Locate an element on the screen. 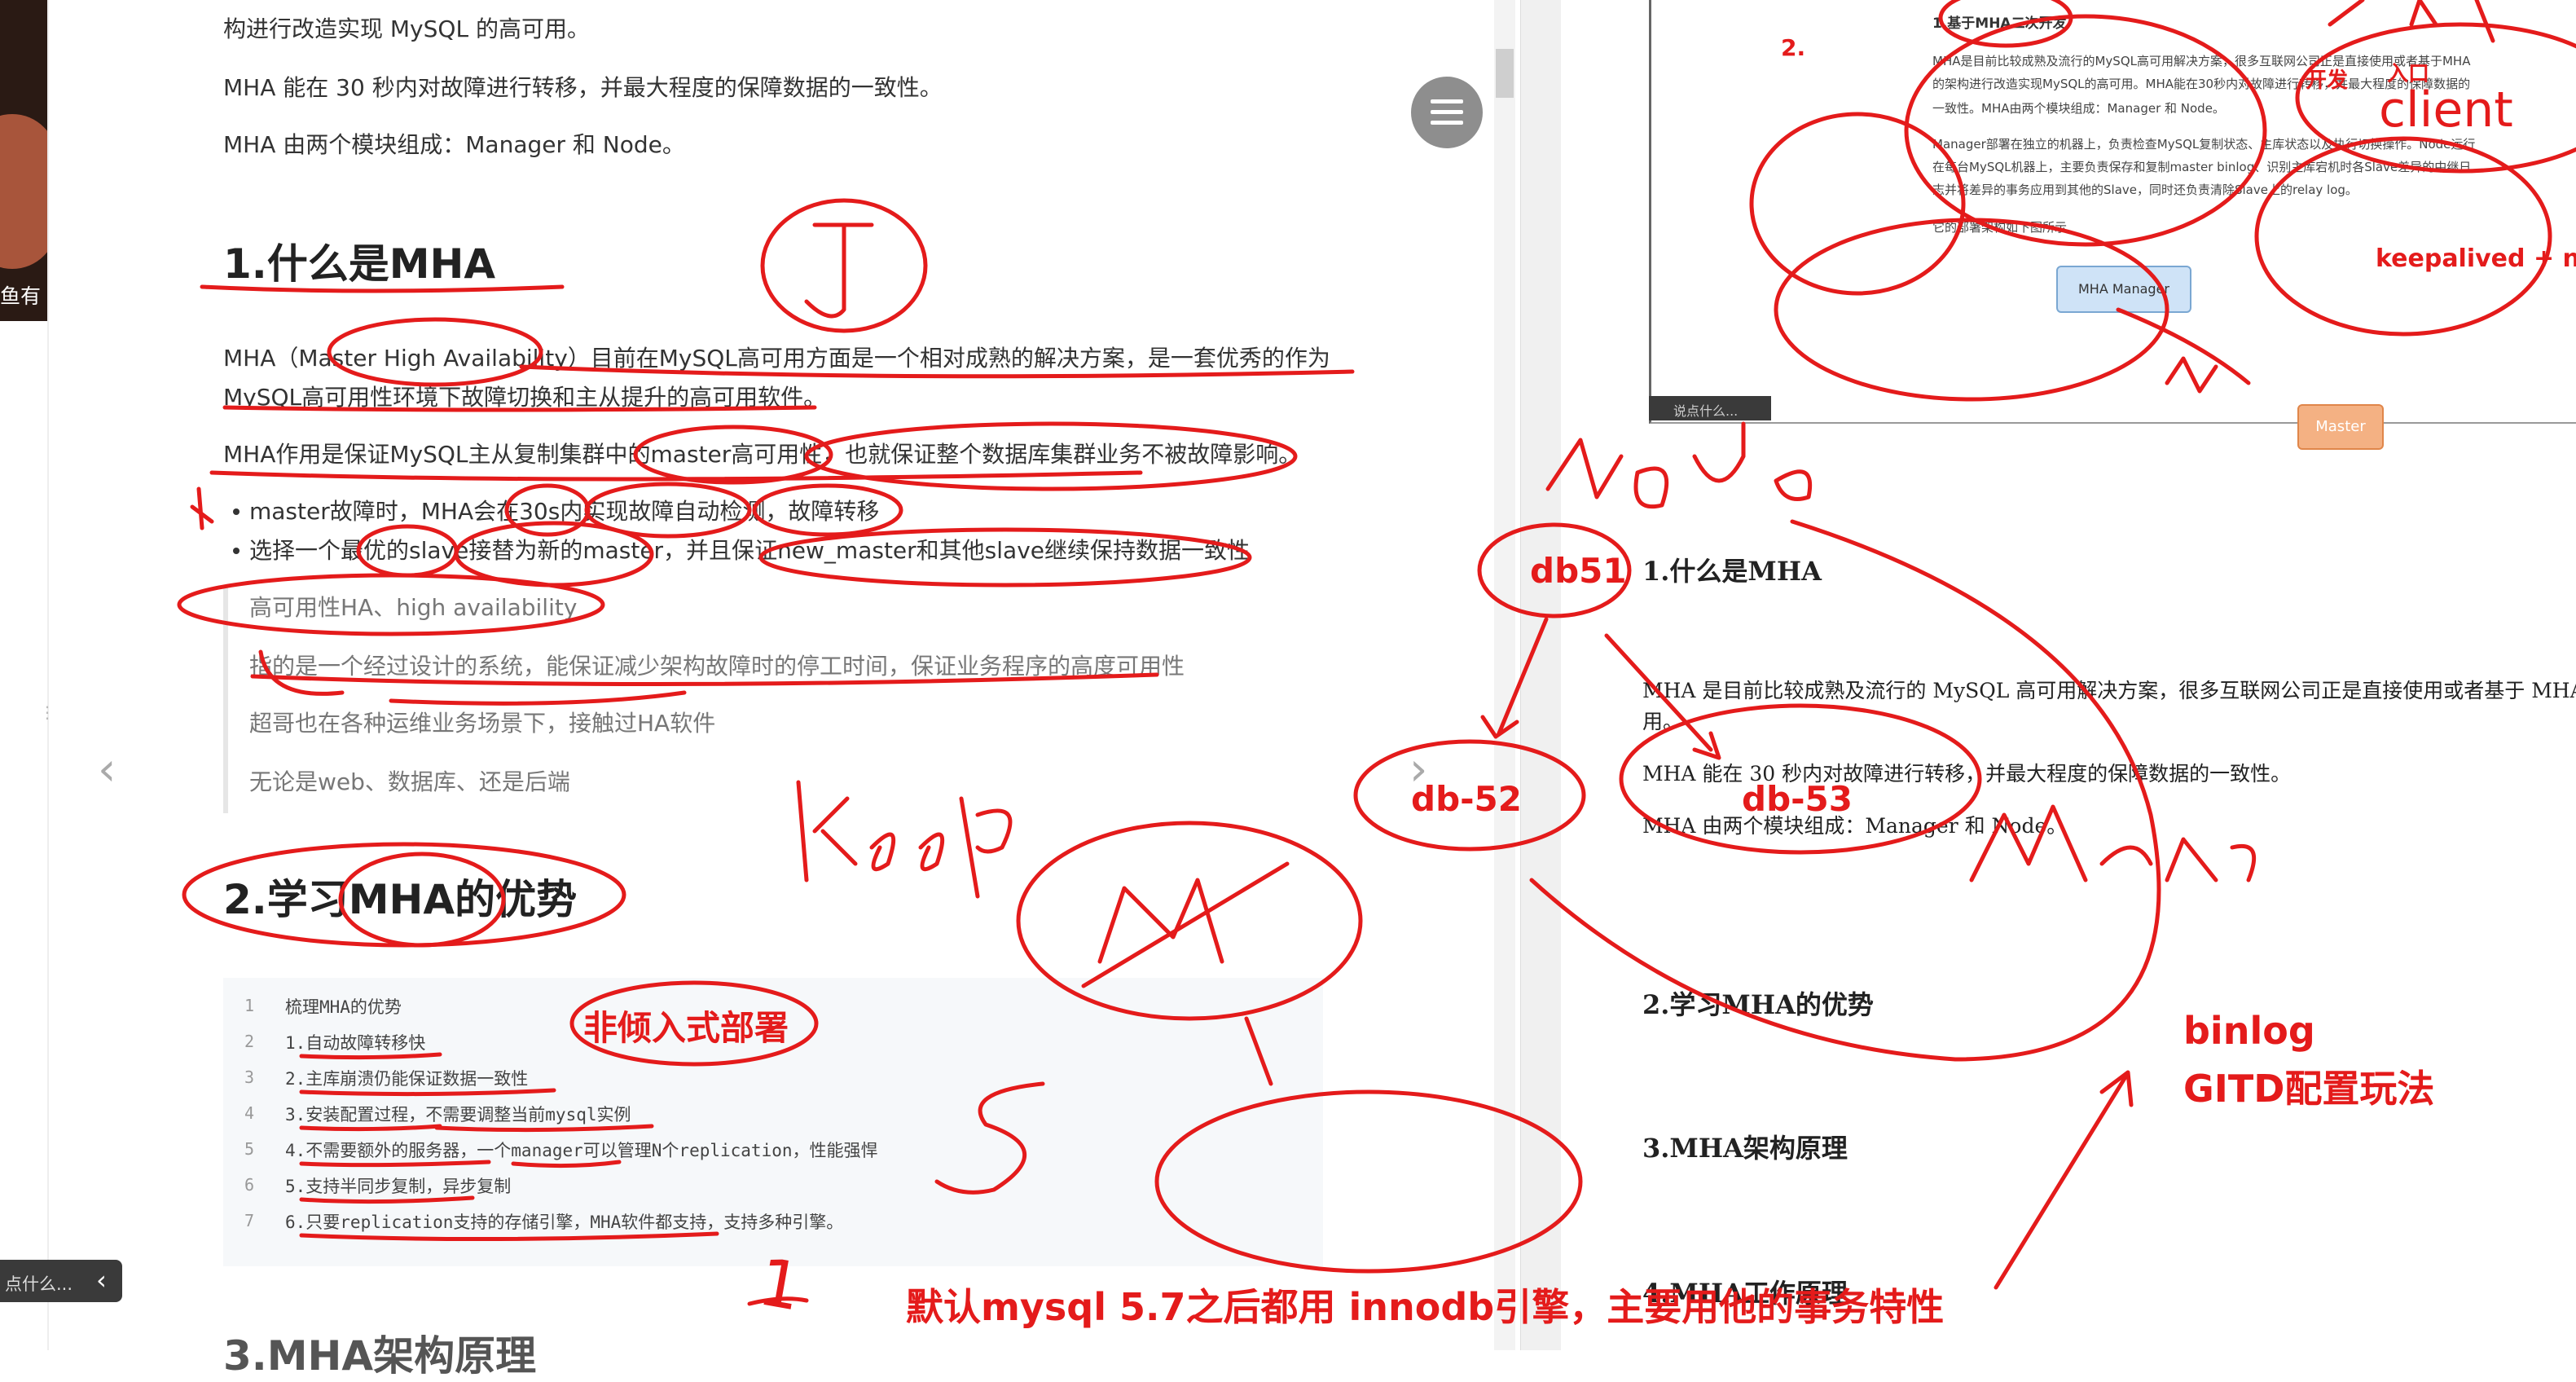 The height and width of the screenshot is (1382, 2576). divider is located at coordinates (48, 675).